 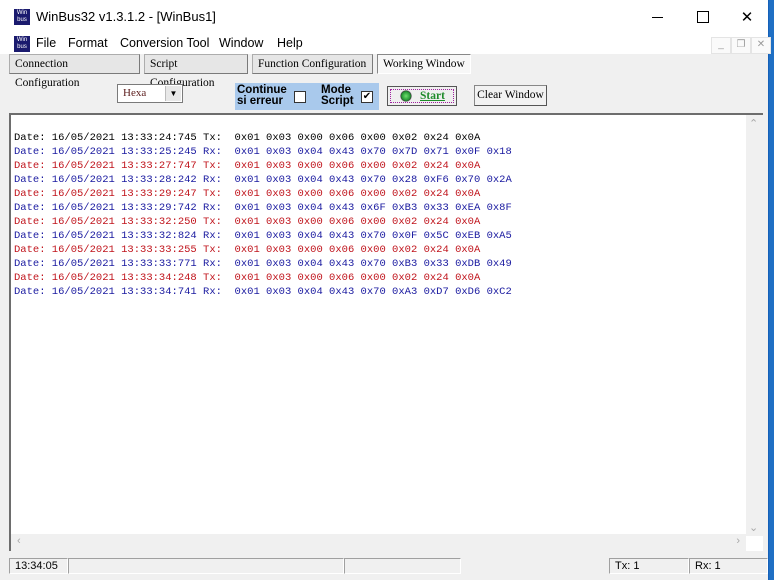 What do you see at coordinates (307, 96) in the screenshot?
I see `options-panel: Continue si erreur Mode Script ✔` at bounding box center [307, 96].